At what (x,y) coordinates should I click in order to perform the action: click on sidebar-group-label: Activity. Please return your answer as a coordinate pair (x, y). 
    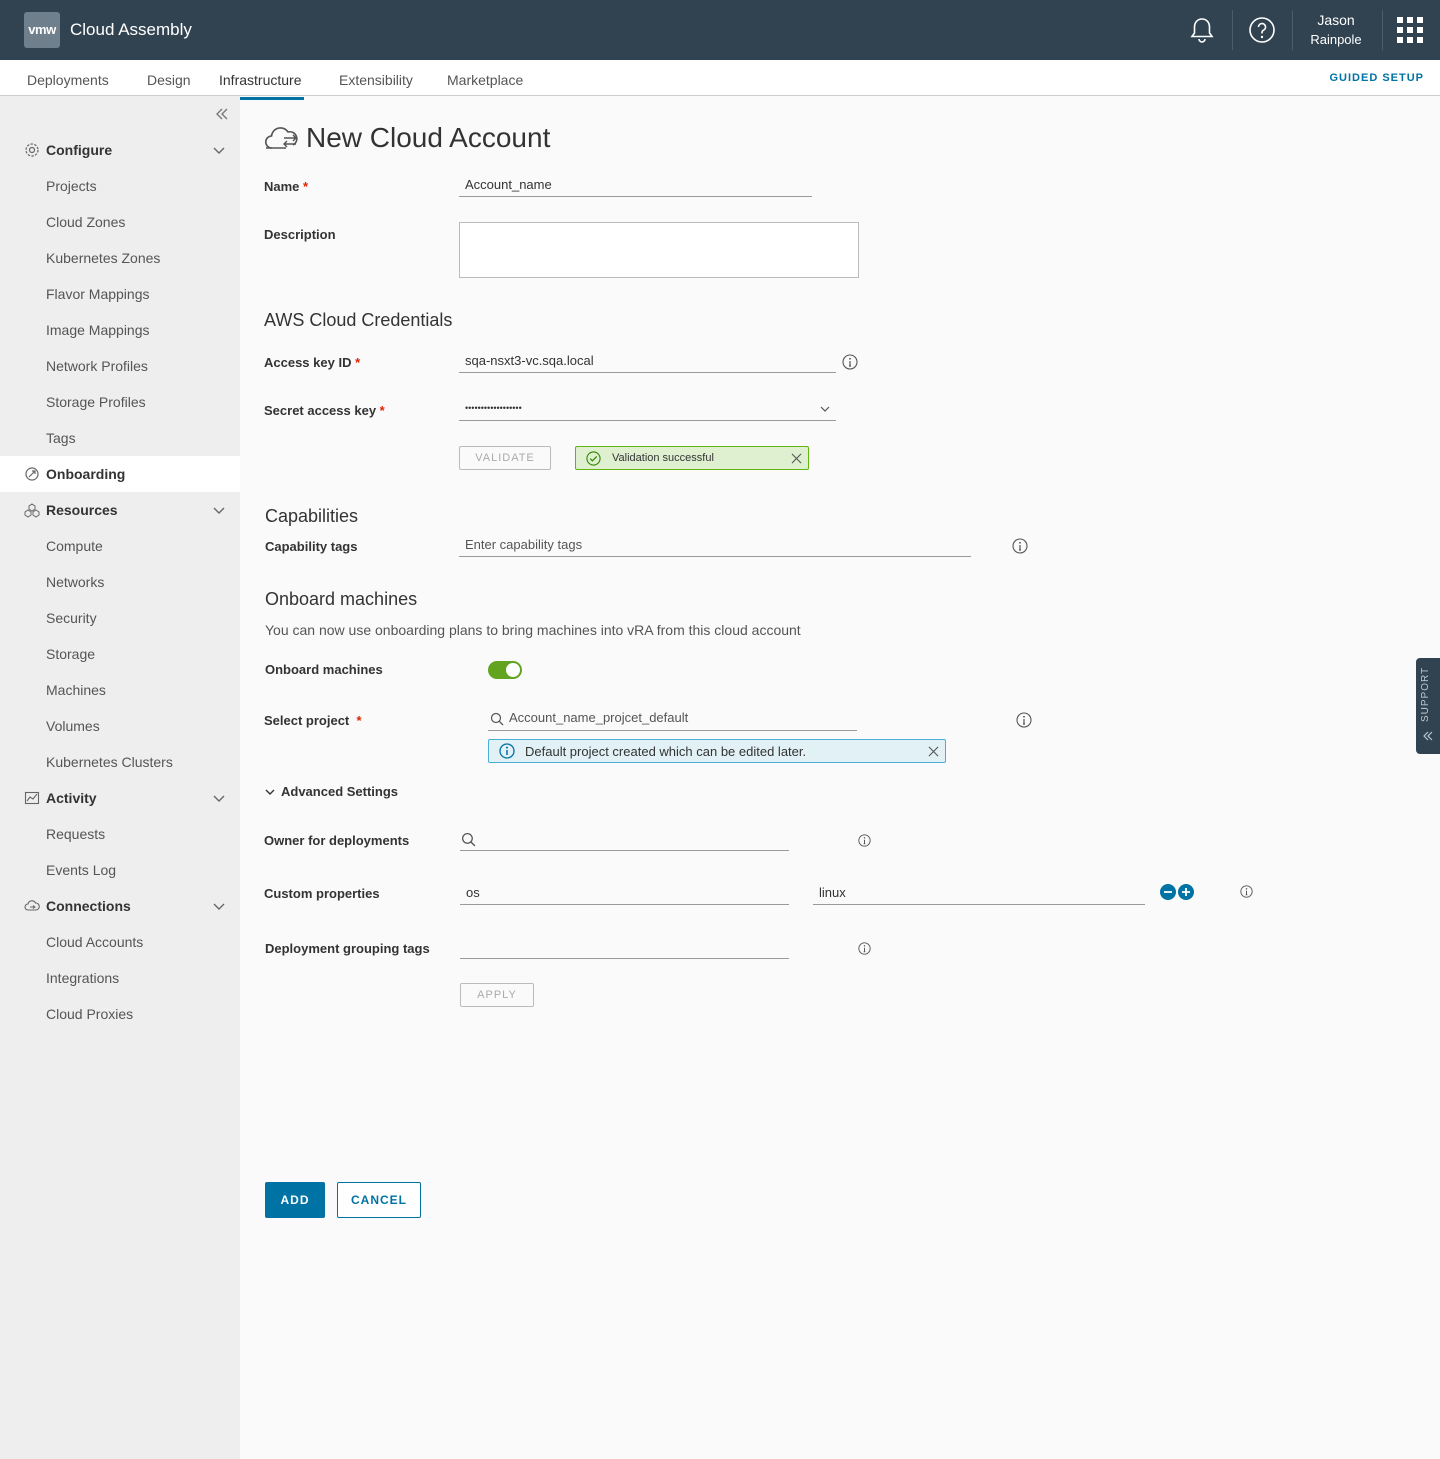
    Looking at the image, I should click on (71, 798).